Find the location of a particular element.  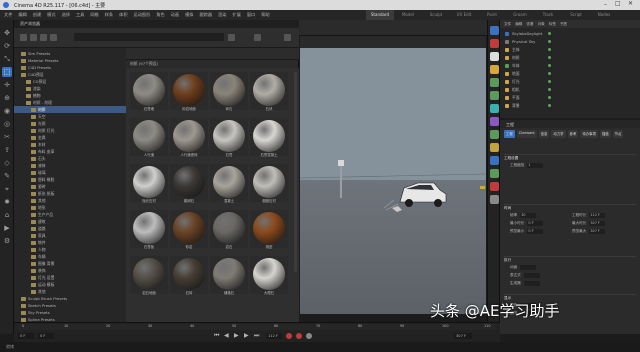

om-menu-item: 书签 is located at coordinates (563, 24).